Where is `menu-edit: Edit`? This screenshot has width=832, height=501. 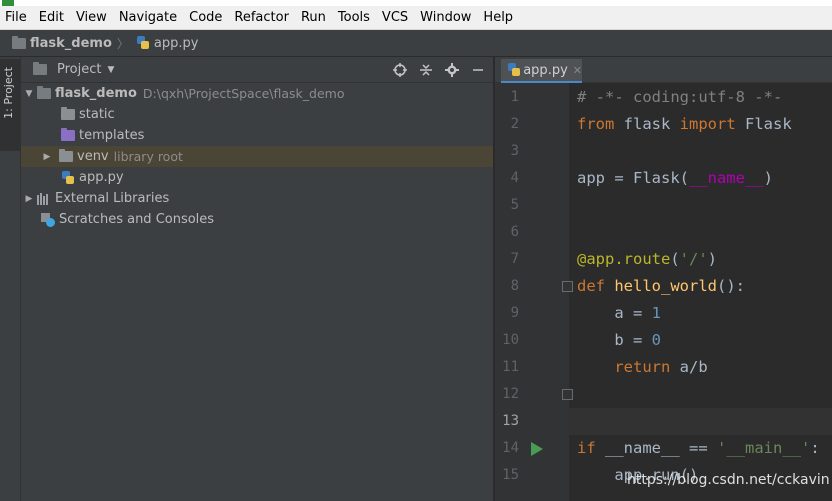 menu-edit: Edit is located at coordinates (51, 18).